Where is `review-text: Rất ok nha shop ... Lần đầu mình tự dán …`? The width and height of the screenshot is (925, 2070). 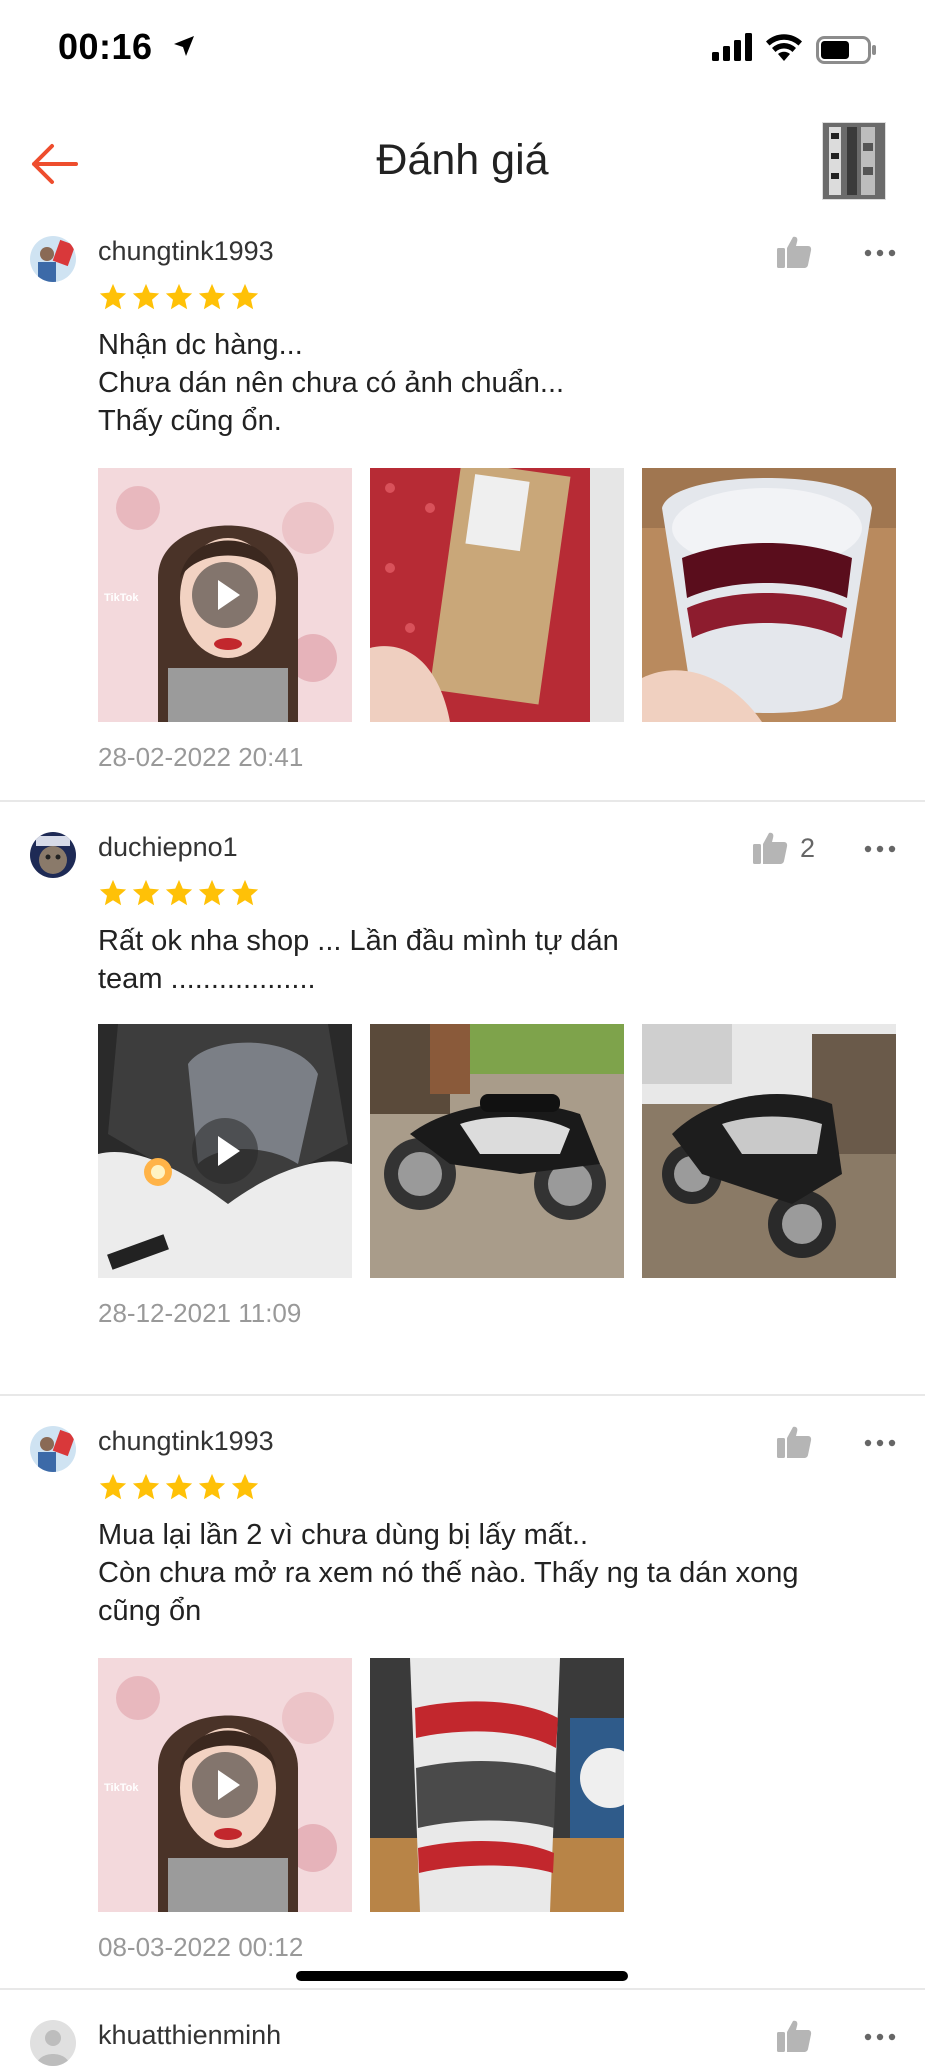
review-text: Rất ok nha shop ... Lần đầu mình tự dán … is located at coordinates (358, 960).